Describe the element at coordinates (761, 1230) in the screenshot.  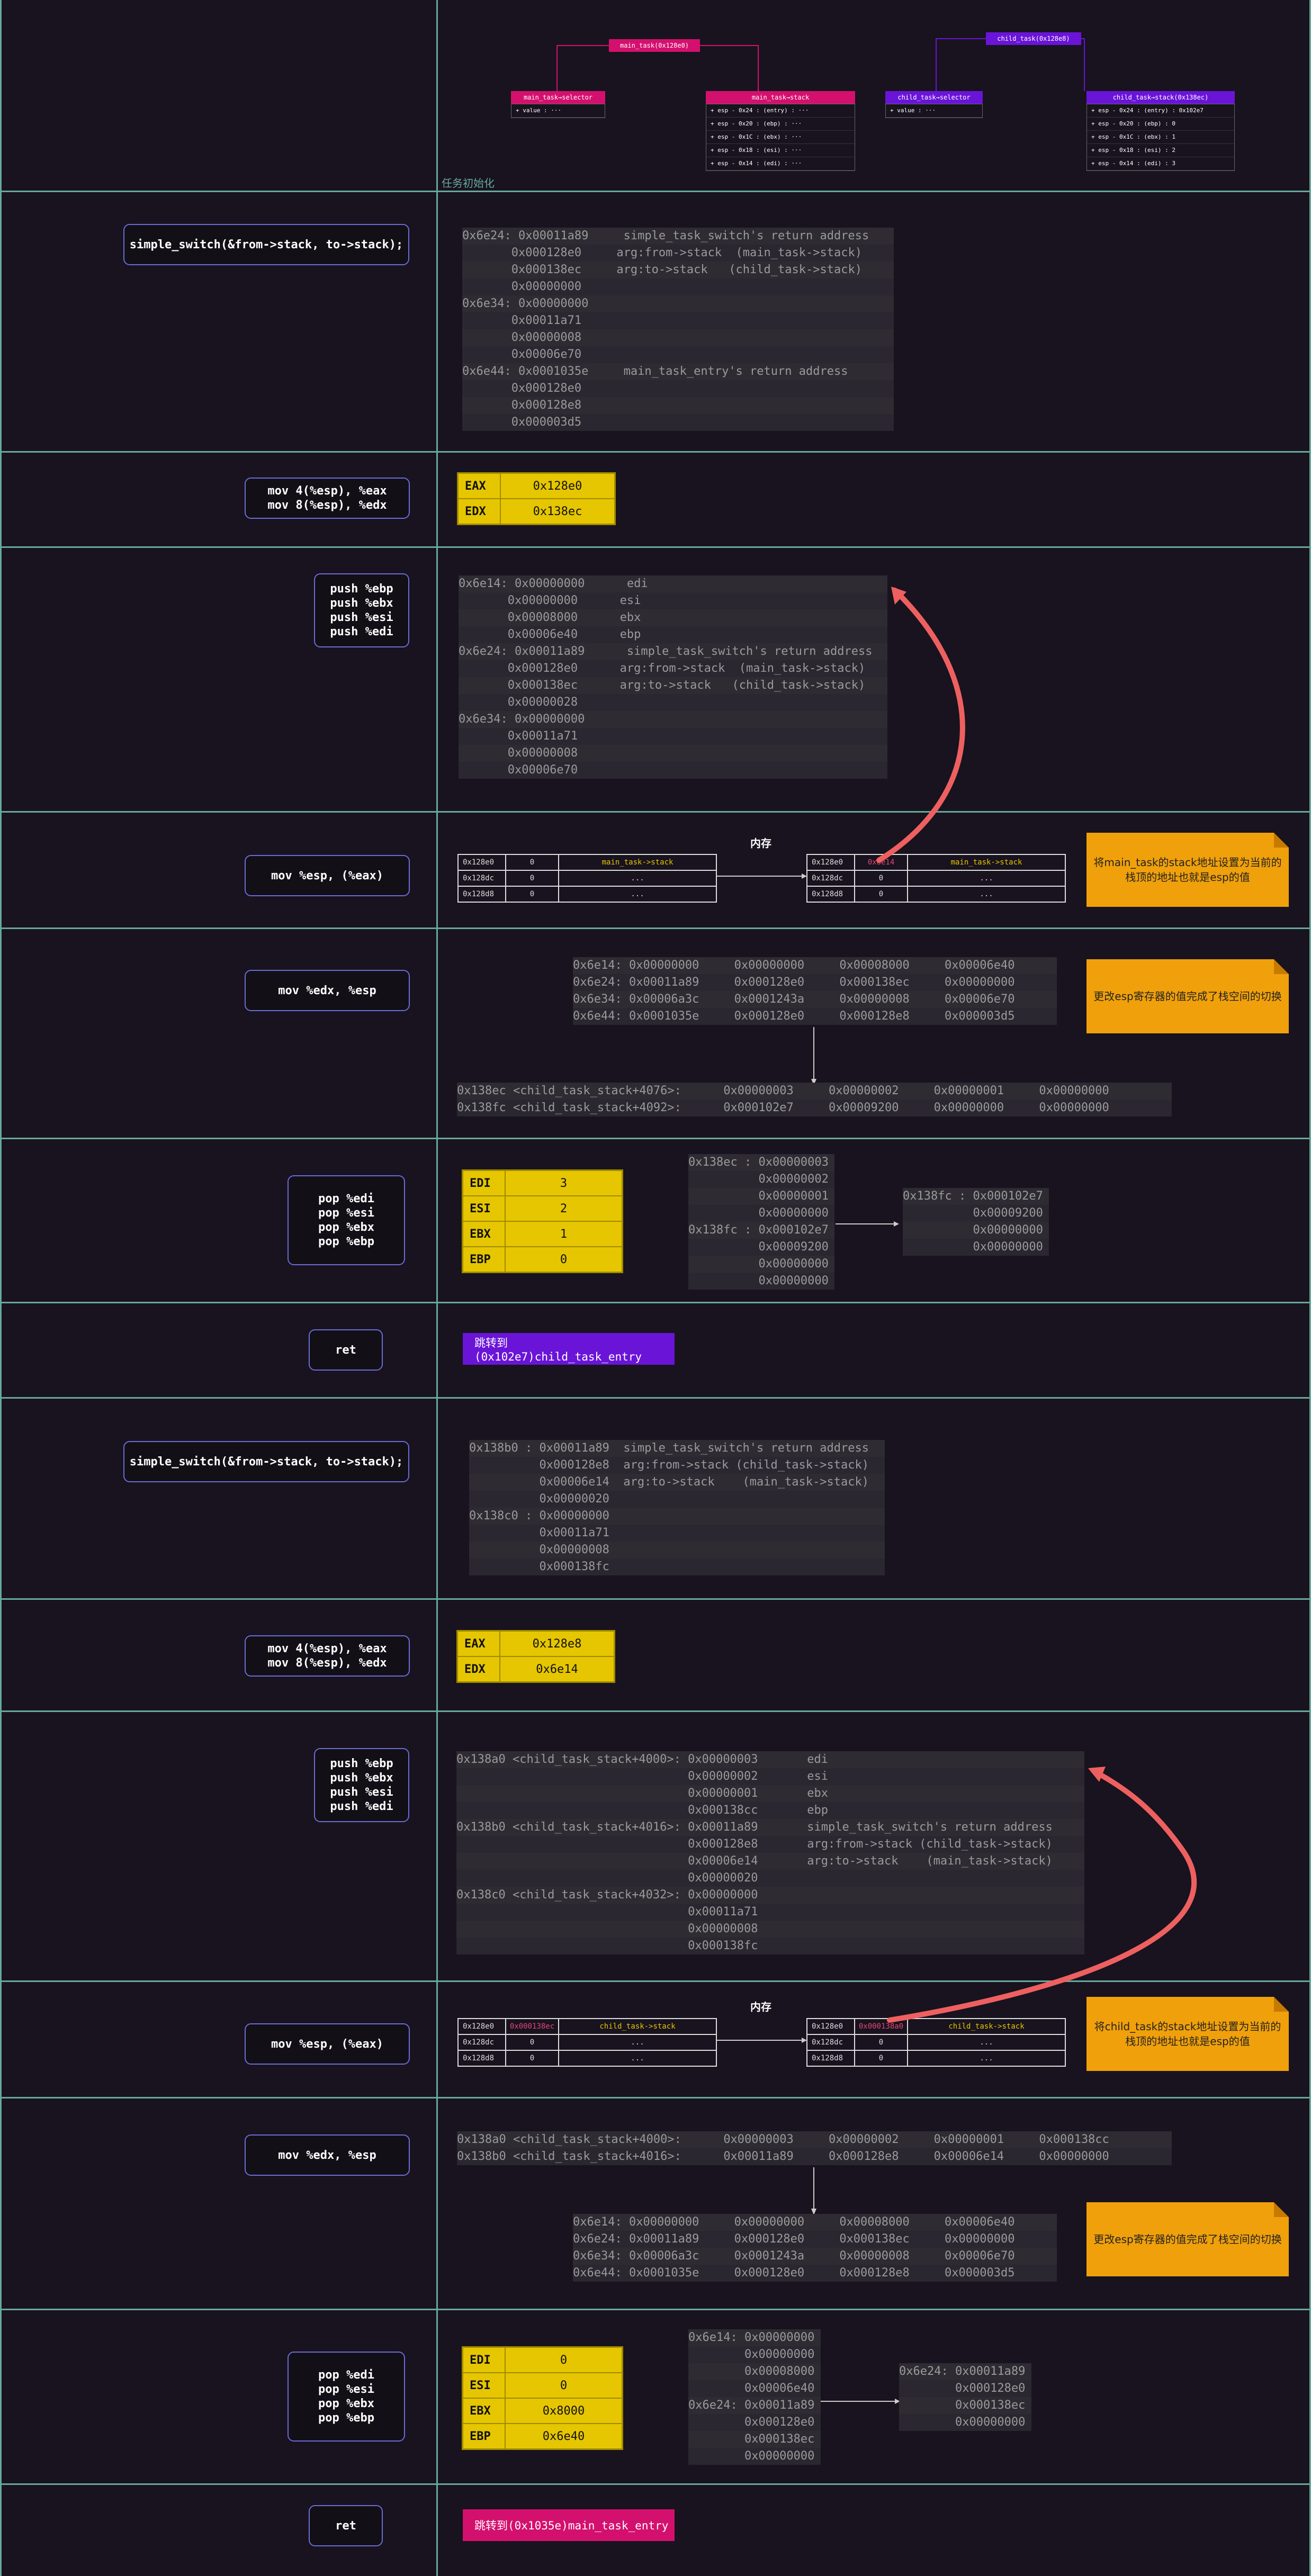
I see `stack-line: 0x138fc : 0x000102e7` at that location.